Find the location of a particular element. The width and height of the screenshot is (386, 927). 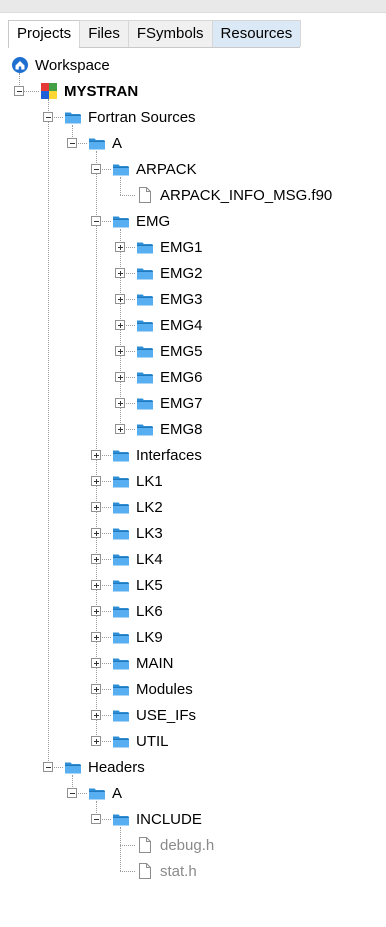

tree-item: EMG1 is located at coordinates (169, 247).